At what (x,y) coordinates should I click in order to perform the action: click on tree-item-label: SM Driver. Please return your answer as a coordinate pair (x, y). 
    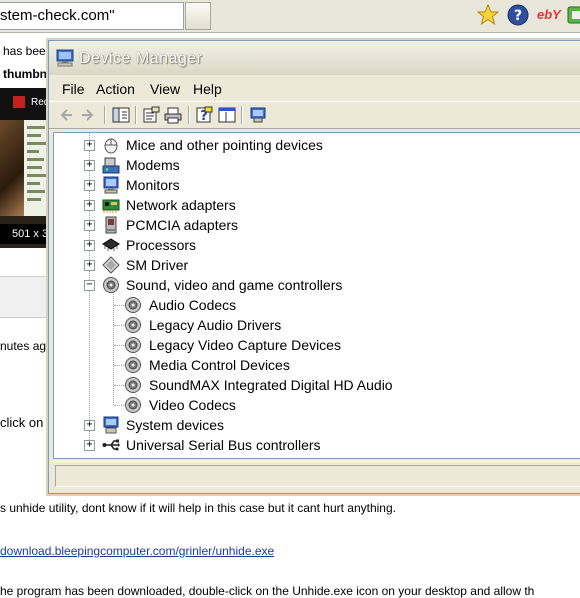
    Looking at the image, I should click on (157, 265).